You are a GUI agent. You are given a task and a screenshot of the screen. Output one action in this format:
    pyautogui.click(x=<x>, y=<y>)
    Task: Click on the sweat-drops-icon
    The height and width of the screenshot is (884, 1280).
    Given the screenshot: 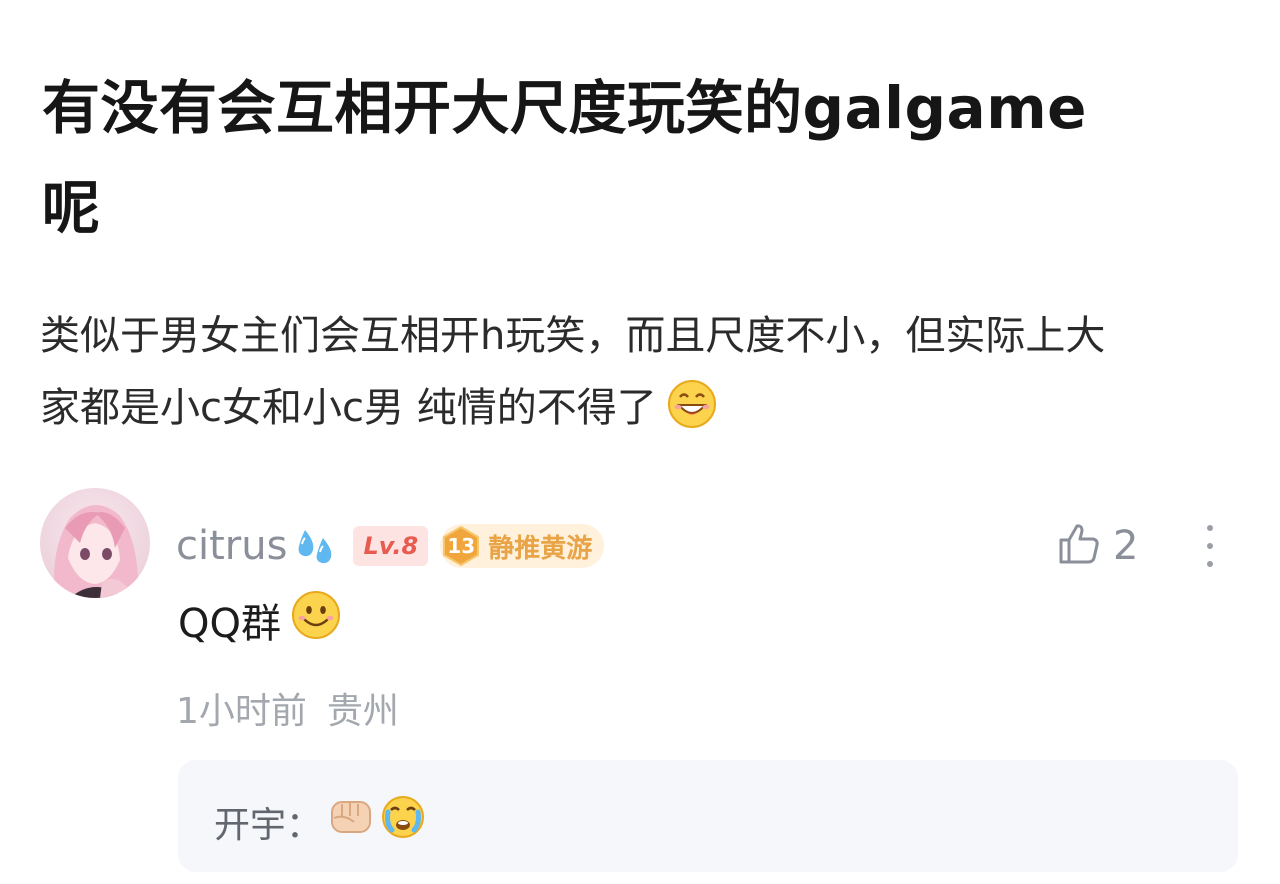 What is the action you would take?
    pyautogui.click(x=315, y=546)
    